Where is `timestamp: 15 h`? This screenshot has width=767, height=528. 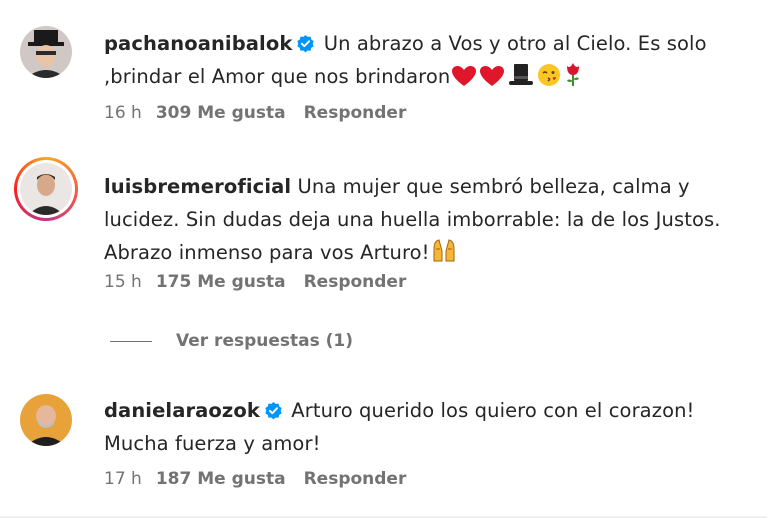 timestamp: 15 h is located at coordinates (123, 282).